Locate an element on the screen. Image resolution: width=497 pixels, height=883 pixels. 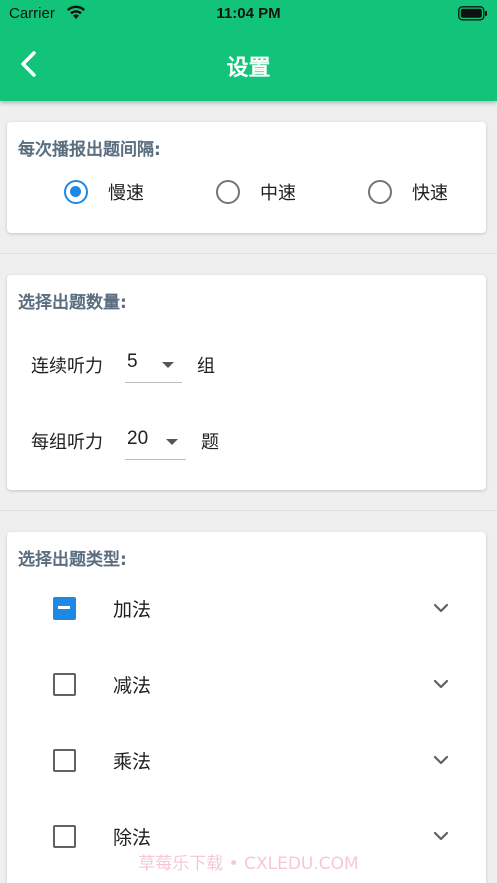
radio-option-fast: 快速 is located at coordinates (418, 193).